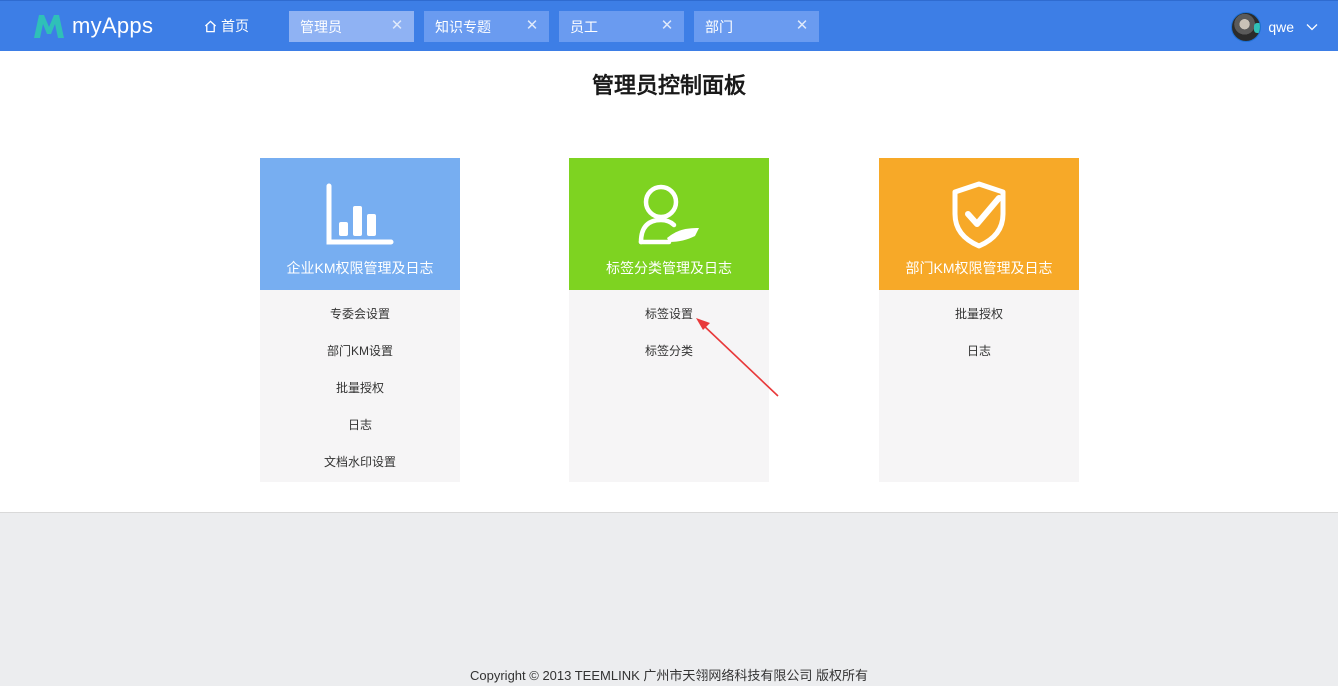 Image resolution: width=1338 pixels, height=686 pixels. I want to click on home-link: 首页, so click(226, 26).